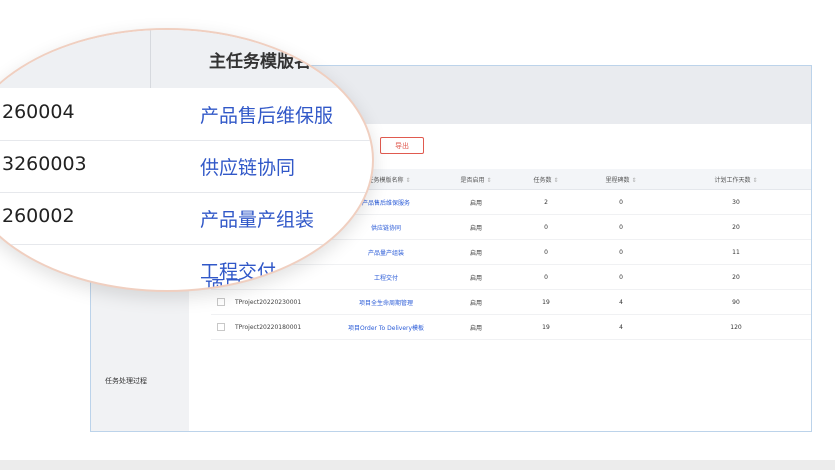 The height and width of the screenshot is (470, 835). What do you see at coordinates (736, 179) in the screenshot?
I see `column-header-days: 计划工作天数 ⇕` at bounding box center [736, 179].